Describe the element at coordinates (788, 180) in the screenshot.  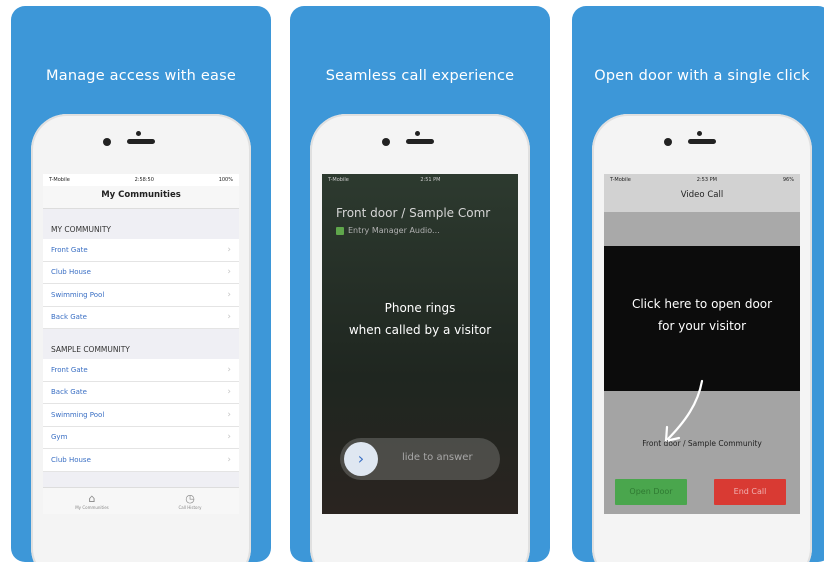
I see `battery-label: 96%` at that location.